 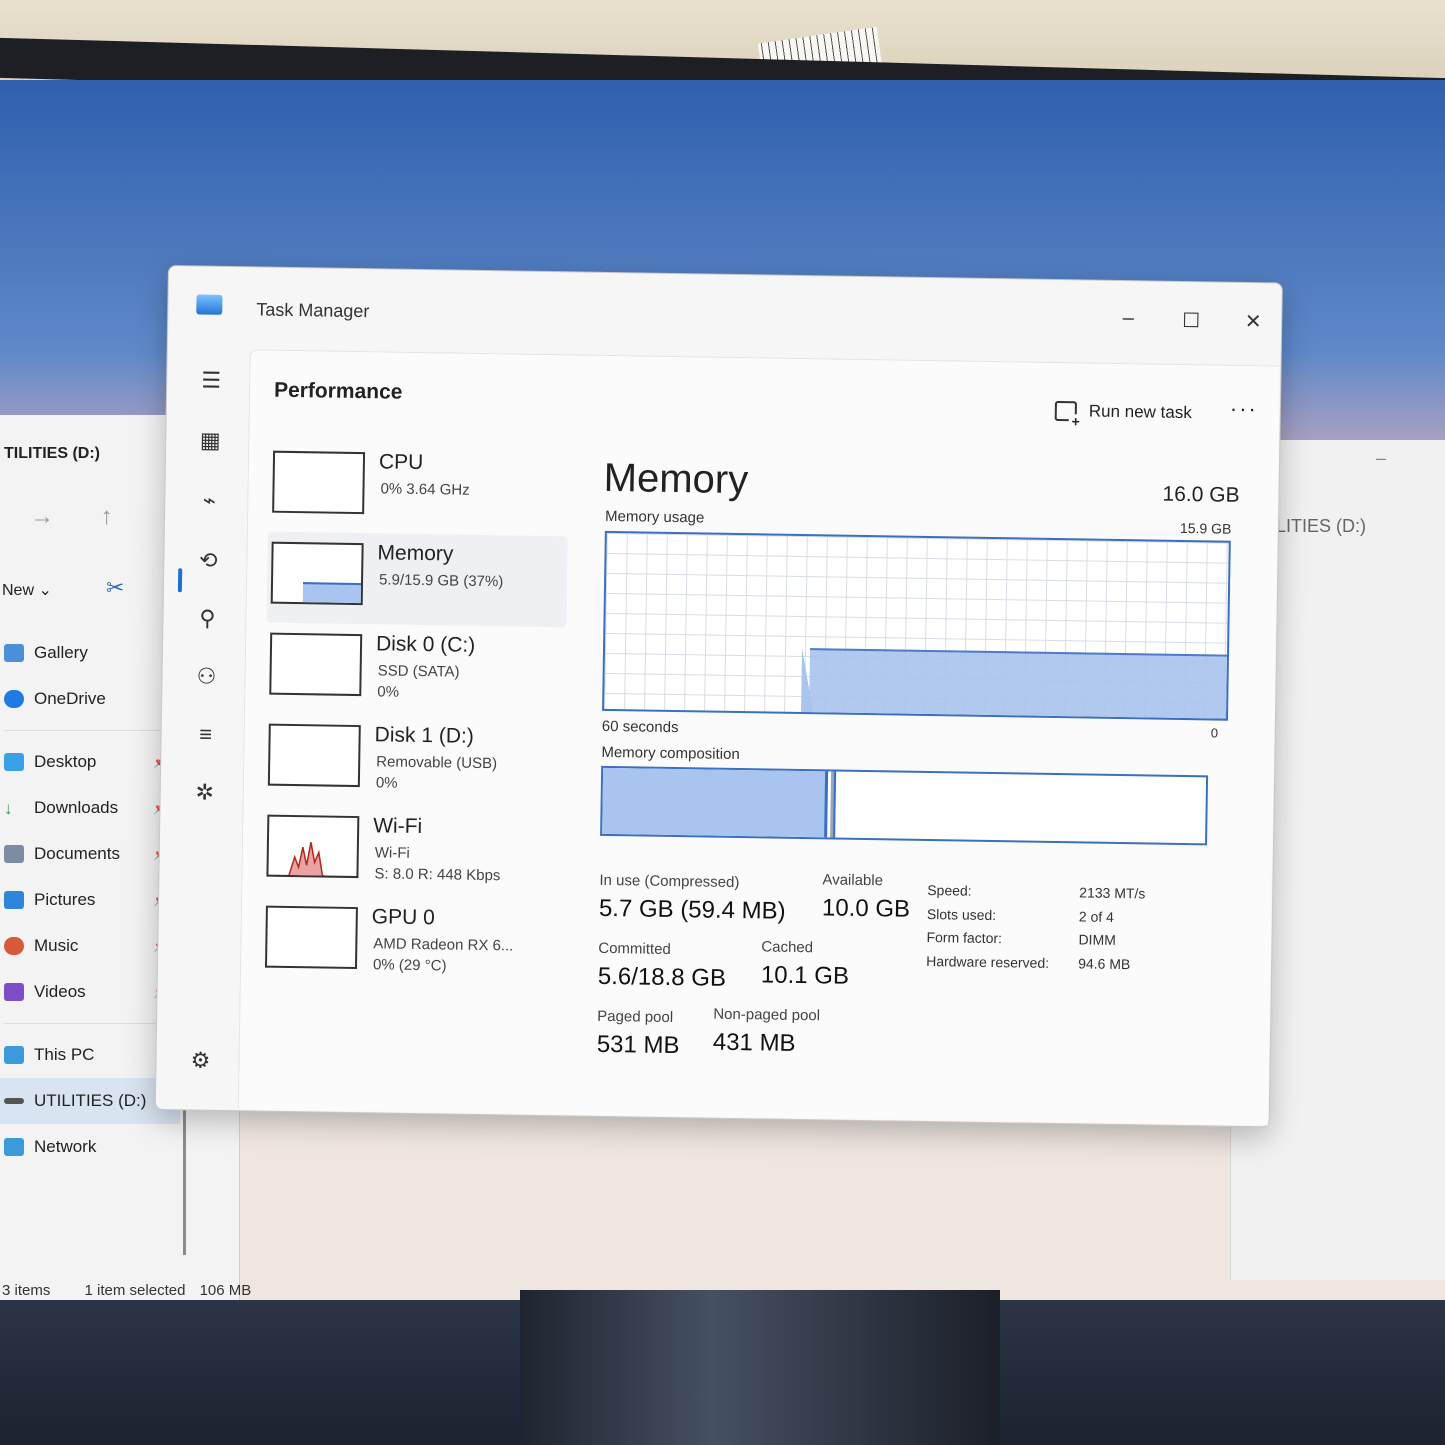 I want to click on minimize-icon: –, so click(x=1381, y=458).